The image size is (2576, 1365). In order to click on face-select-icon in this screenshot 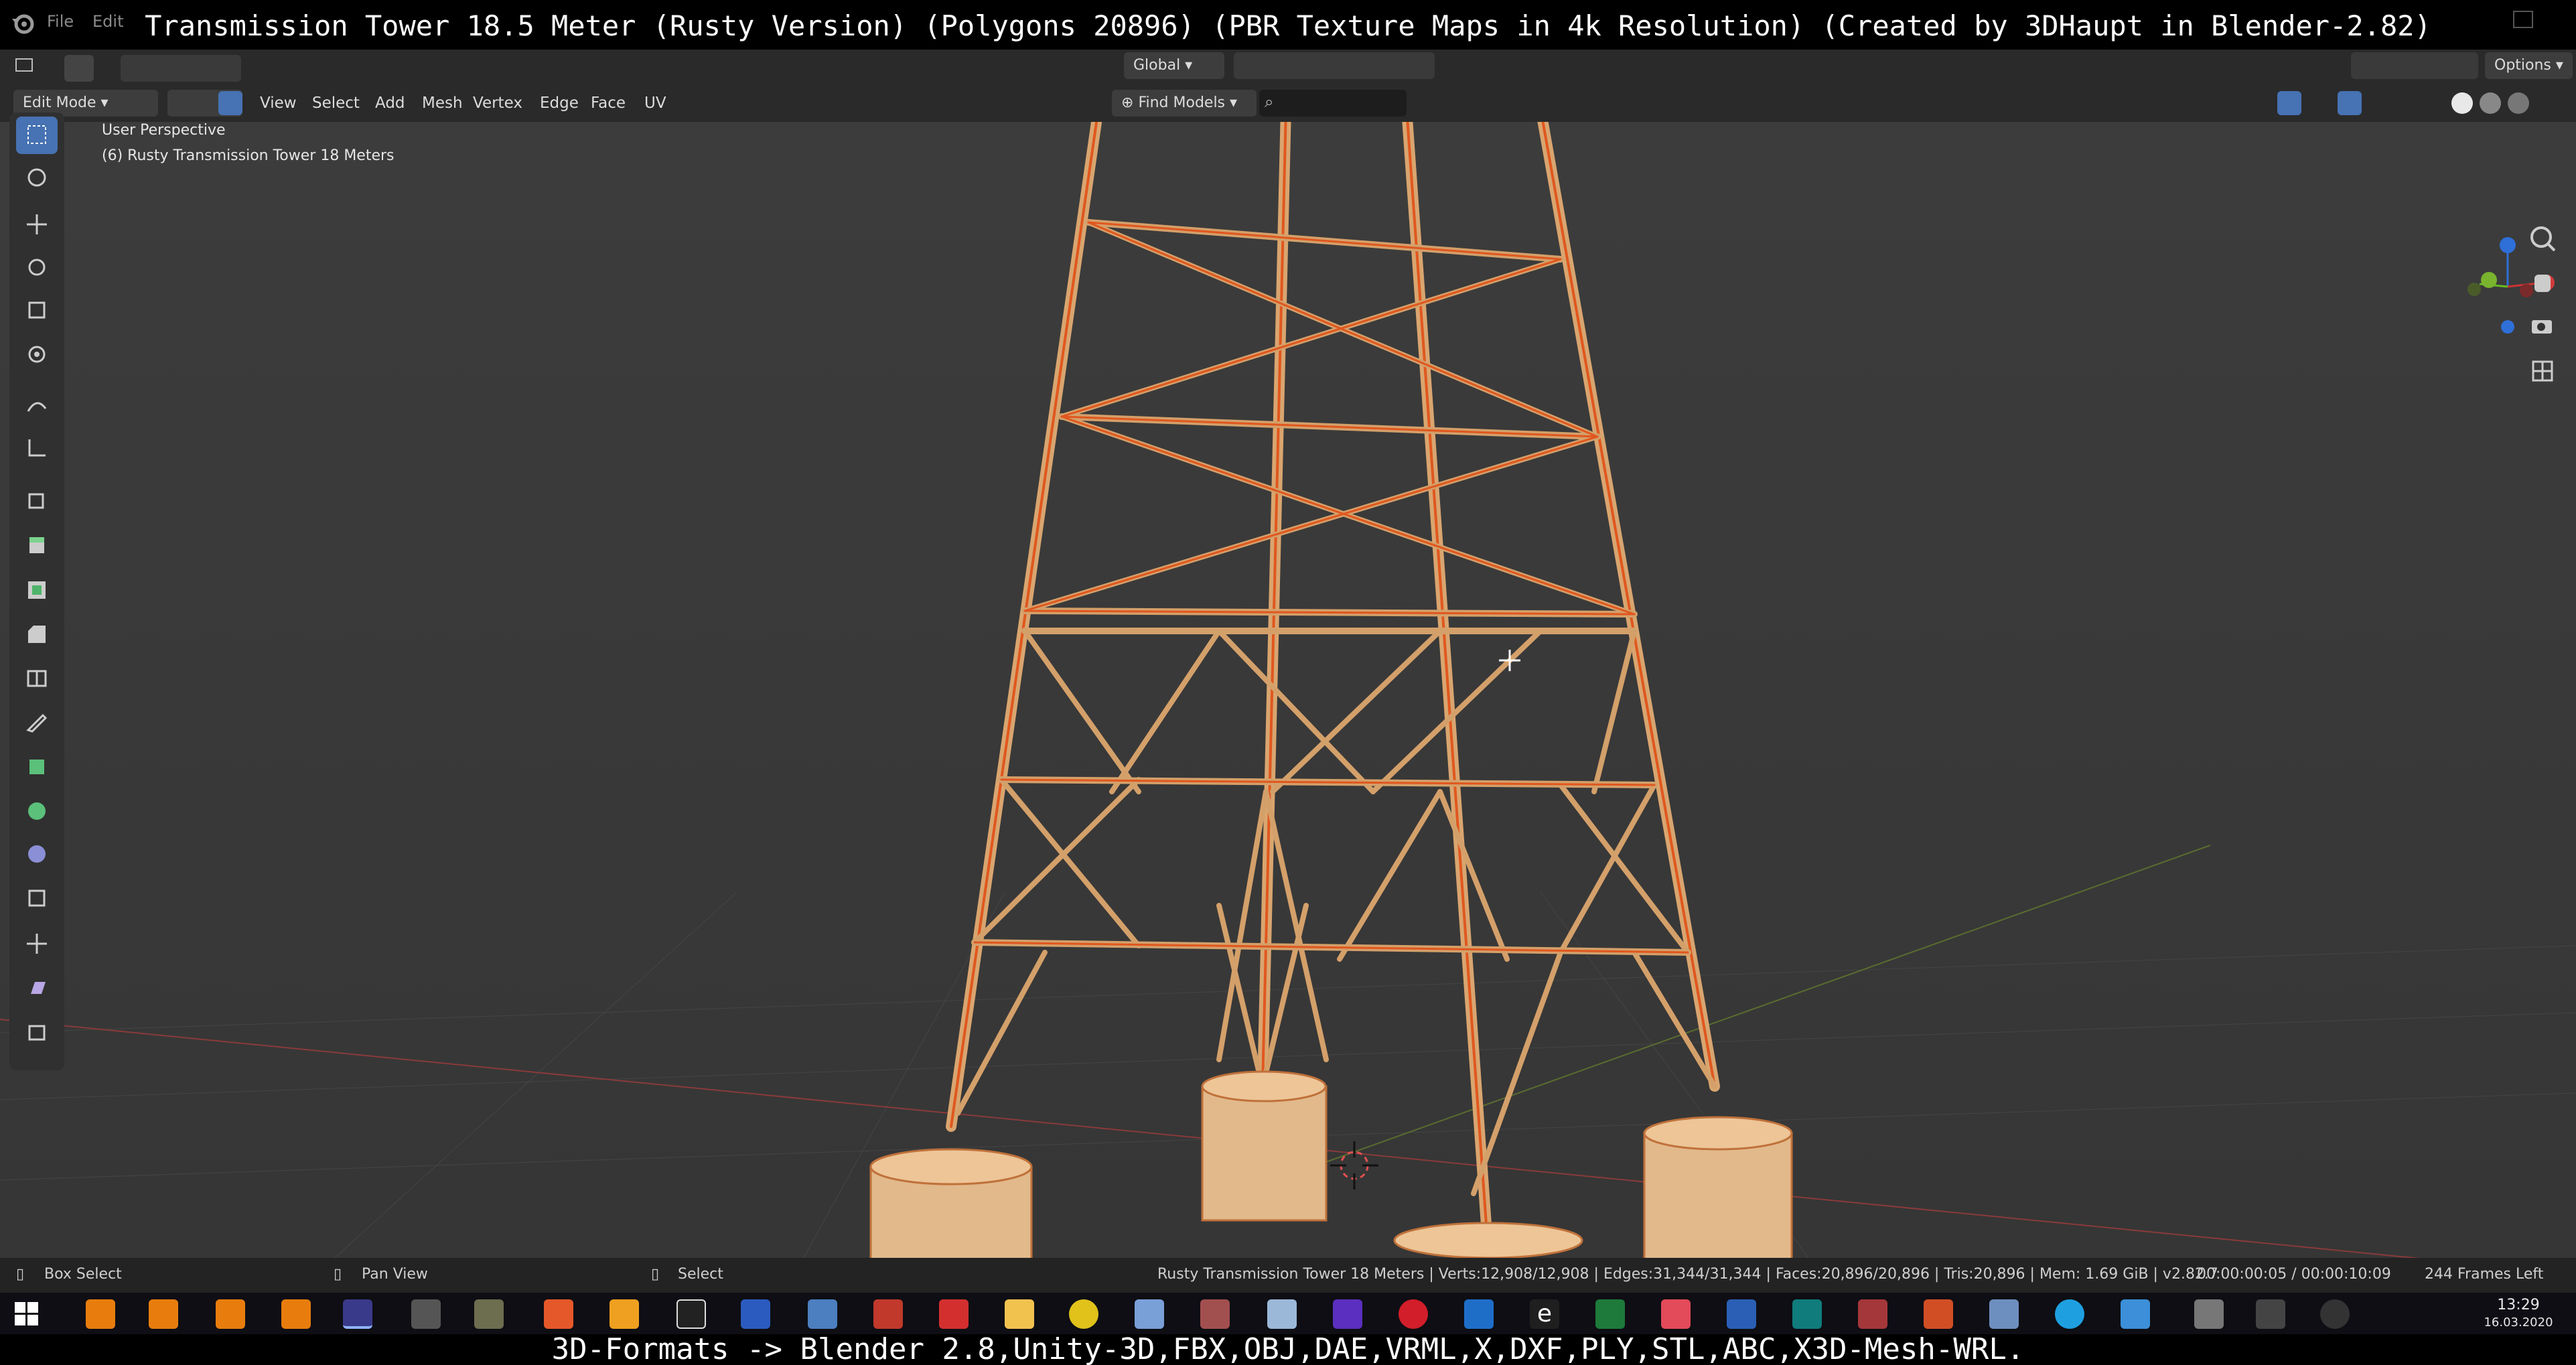, I will do `click(230, 103)`.